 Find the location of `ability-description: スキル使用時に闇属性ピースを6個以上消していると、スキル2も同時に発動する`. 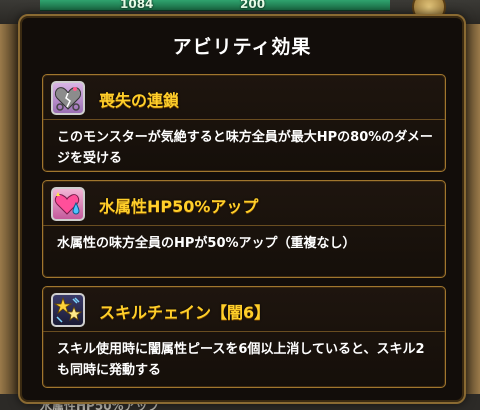

ability-description: スキル使用時に闇属性ピースを6個以上消していると、スキル2も同時に発動する is located at coordinates (241, 360).